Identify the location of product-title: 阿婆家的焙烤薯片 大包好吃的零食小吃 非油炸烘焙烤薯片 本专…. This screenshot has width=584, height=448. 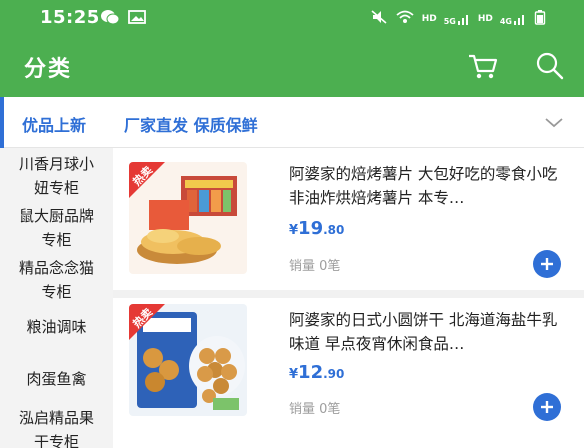
(429, 186).